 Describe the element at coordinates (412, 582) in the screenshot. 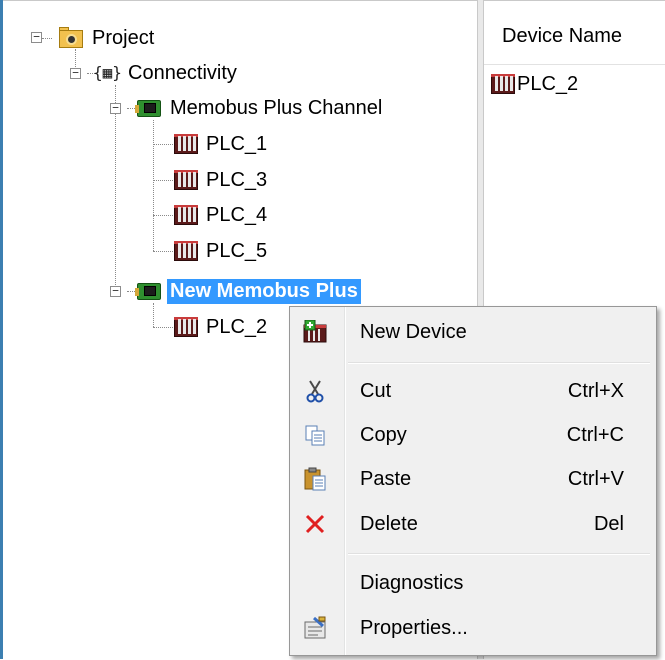

I see `menu-item-label: Diagnostics` at that location.